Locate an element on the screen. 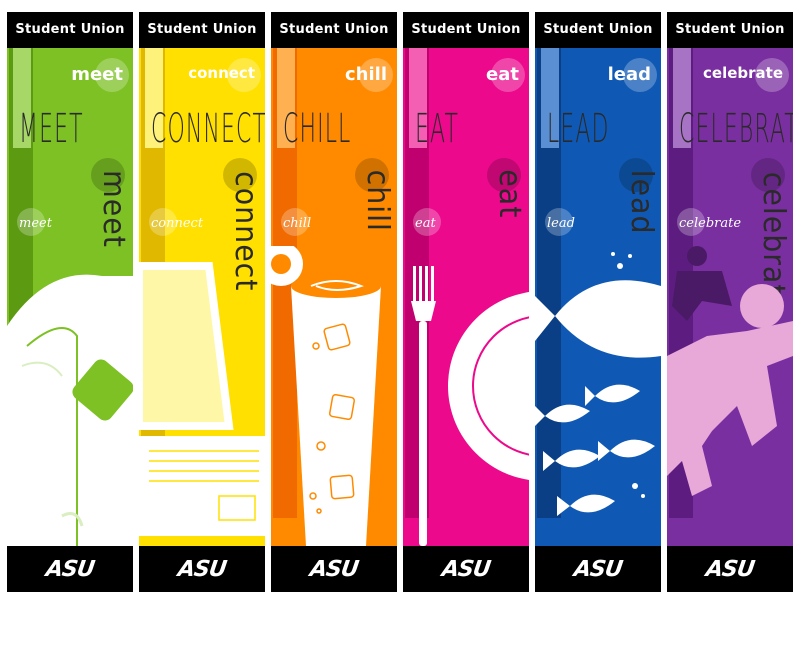 This screenshot has height=671, width=800. banner-body: lead LEAD lead lead is located at coordinates (598, 297).